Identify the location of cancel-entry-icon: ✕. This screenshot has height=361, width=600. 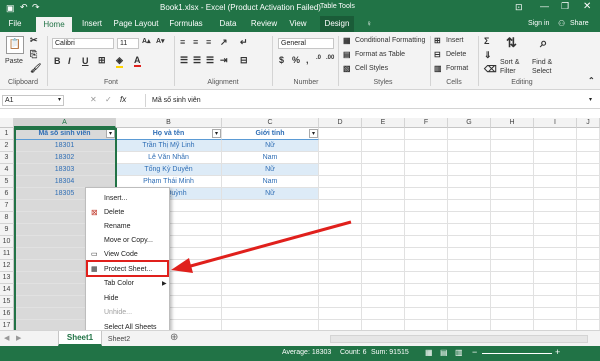
(93, 99).